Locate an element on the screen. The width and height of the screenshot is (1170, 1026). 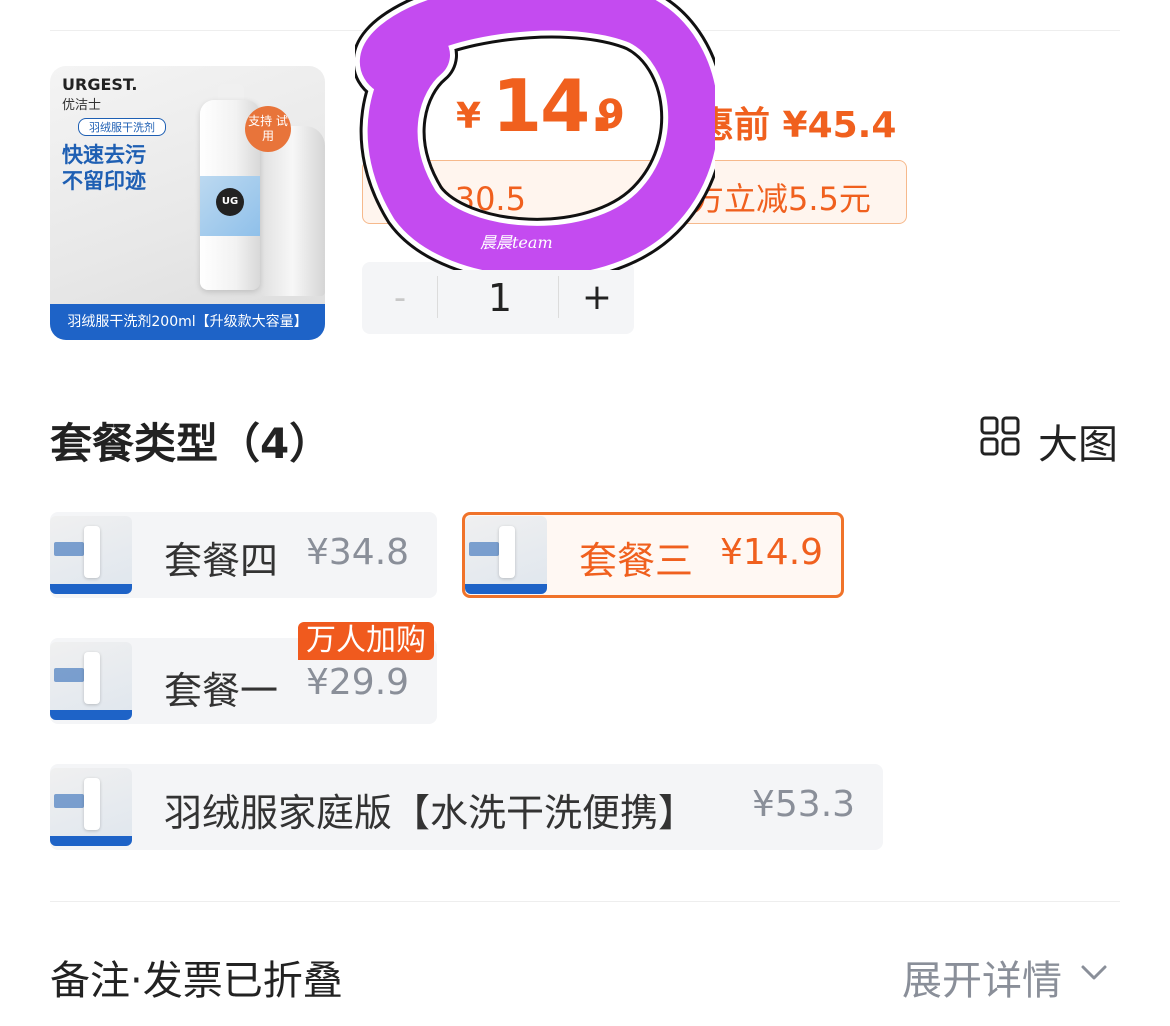
package-price: ¥53.3 is located at coordinates (804, 804).